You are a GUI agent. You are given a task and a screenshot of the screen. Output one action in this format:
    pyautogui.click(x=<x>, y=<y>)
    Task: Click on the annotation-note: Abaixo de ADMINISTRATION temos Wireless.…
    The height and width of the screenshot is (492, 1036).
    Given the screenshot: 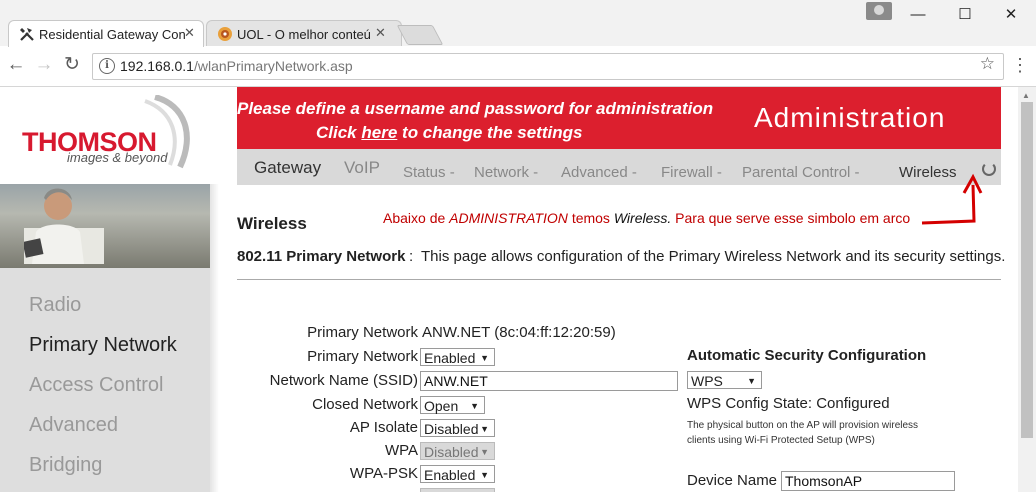 What is the action you would take?
    pyautogui.click(x=647, y=218)
    